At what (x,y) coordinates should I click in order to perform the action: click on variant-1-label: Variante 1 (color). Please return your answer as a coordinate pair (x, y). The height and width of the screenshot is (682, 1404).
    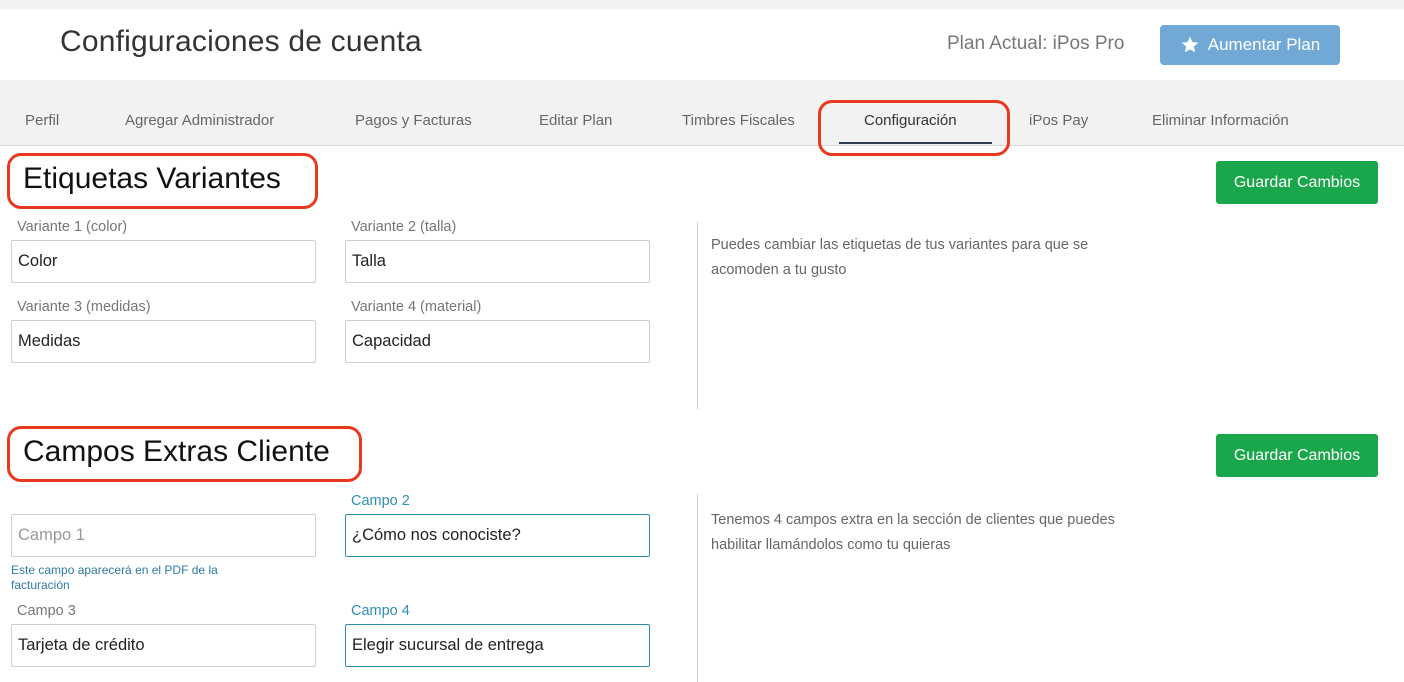
    Looking at the image, I should click on (72, 227).